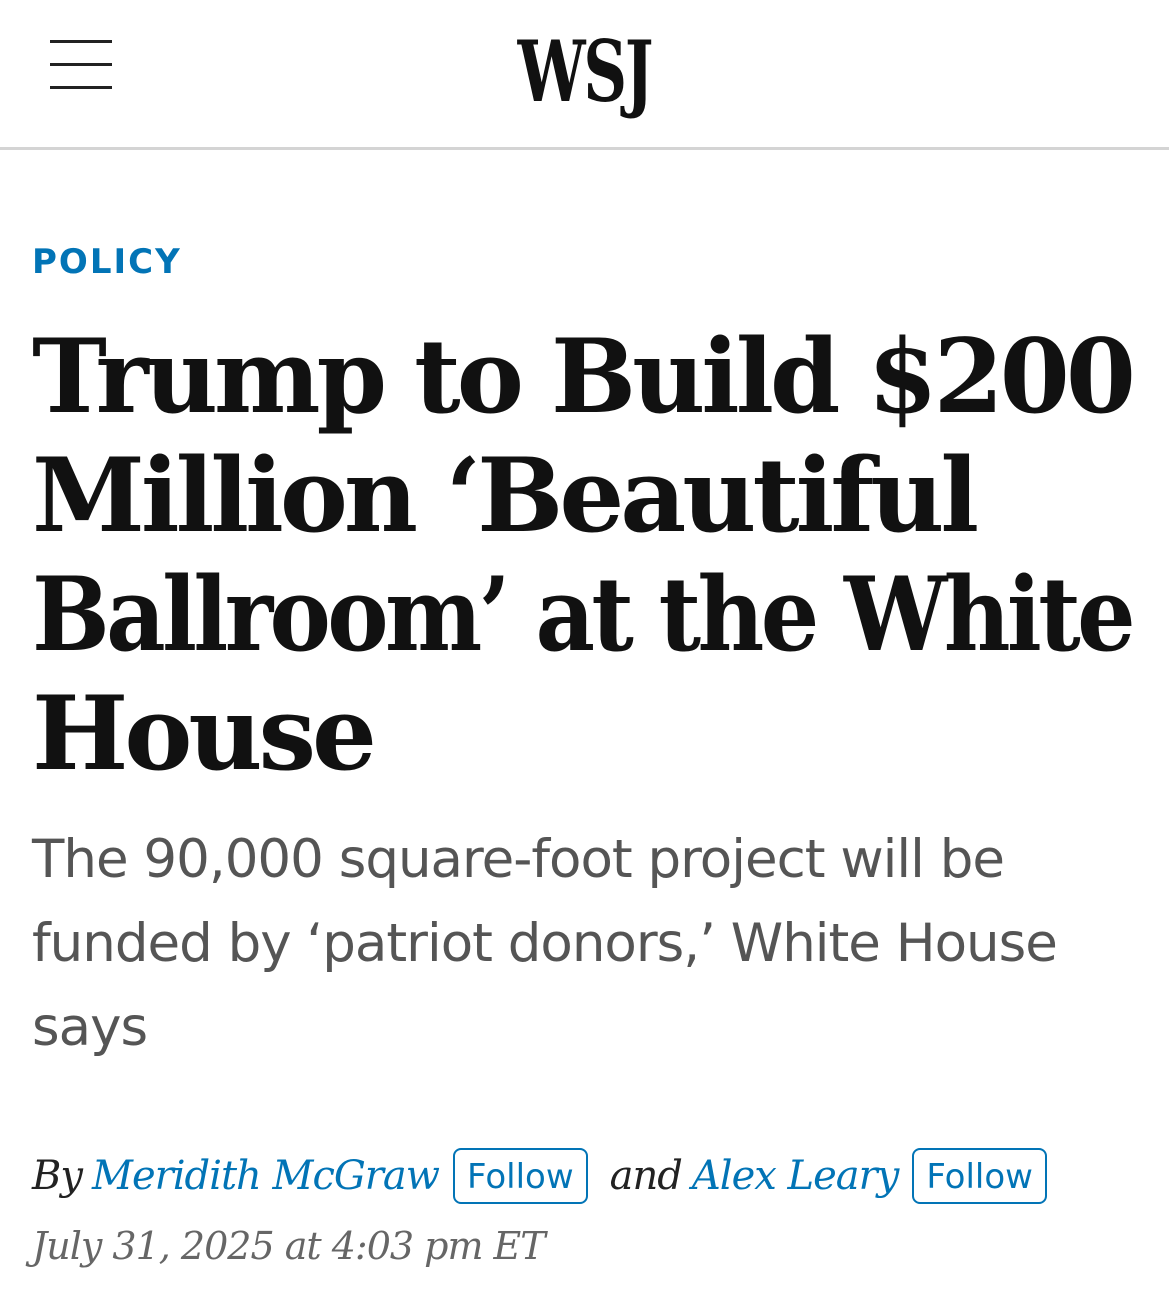 The width and height of the screenshot is (1169, 1298). Describe the element at coordinates (289, 1246) in the screenshot. I see `publish-timestamp: July 31, 2025 at 4:03 pm ET` at that location.